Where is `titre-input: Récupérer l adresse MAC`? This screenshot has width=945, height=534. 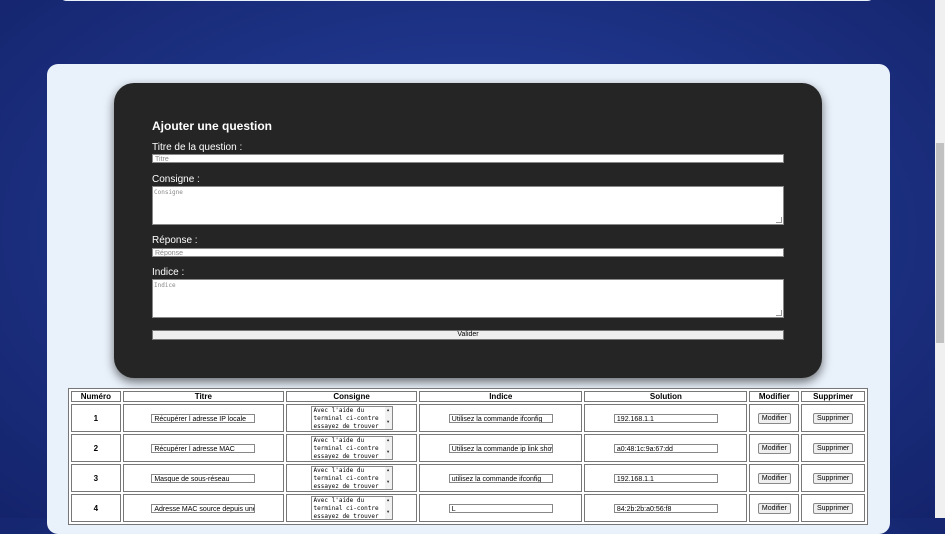 titre-input: Récupérer l adresse MAC is located at coordinates (203, 448).